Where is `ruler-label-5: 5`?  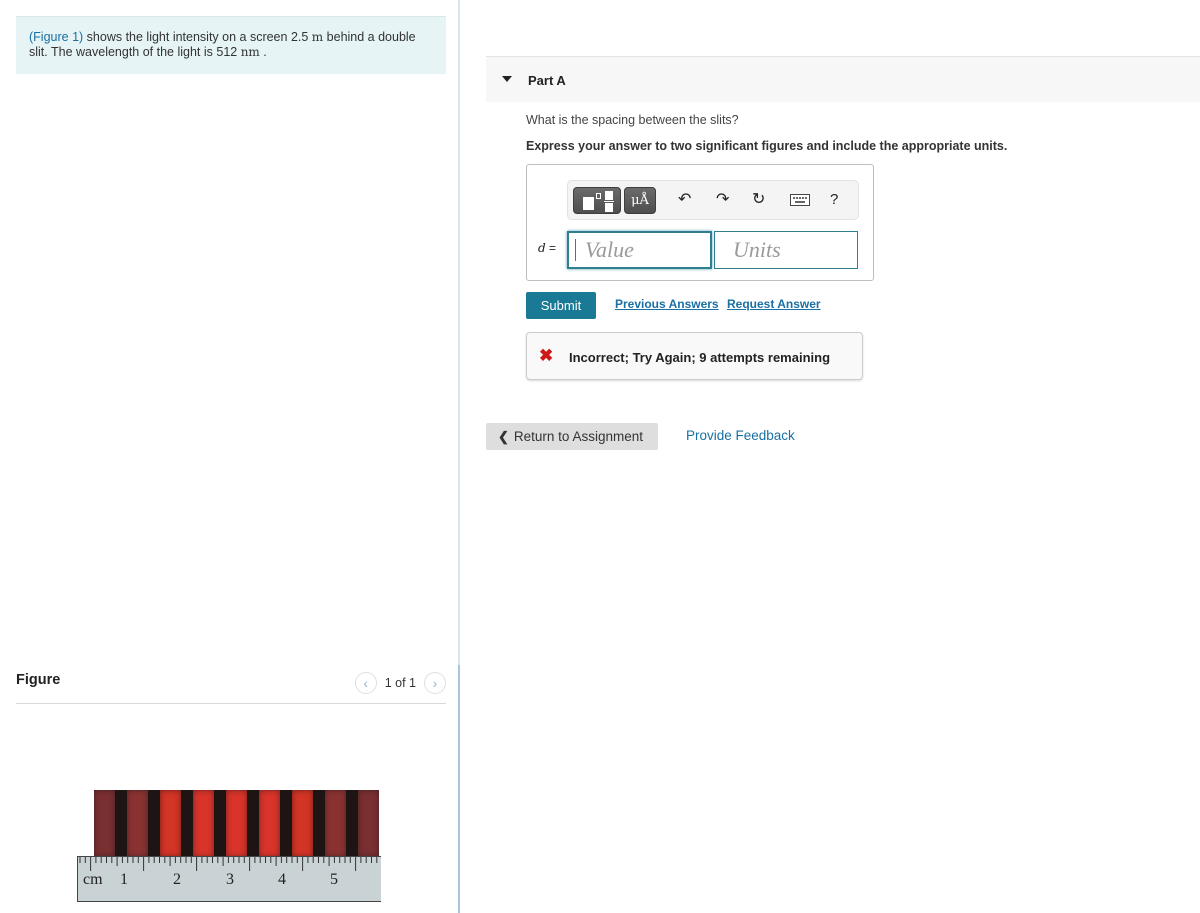 ruler-label-5: 5 is located at coordinates (334, 879).